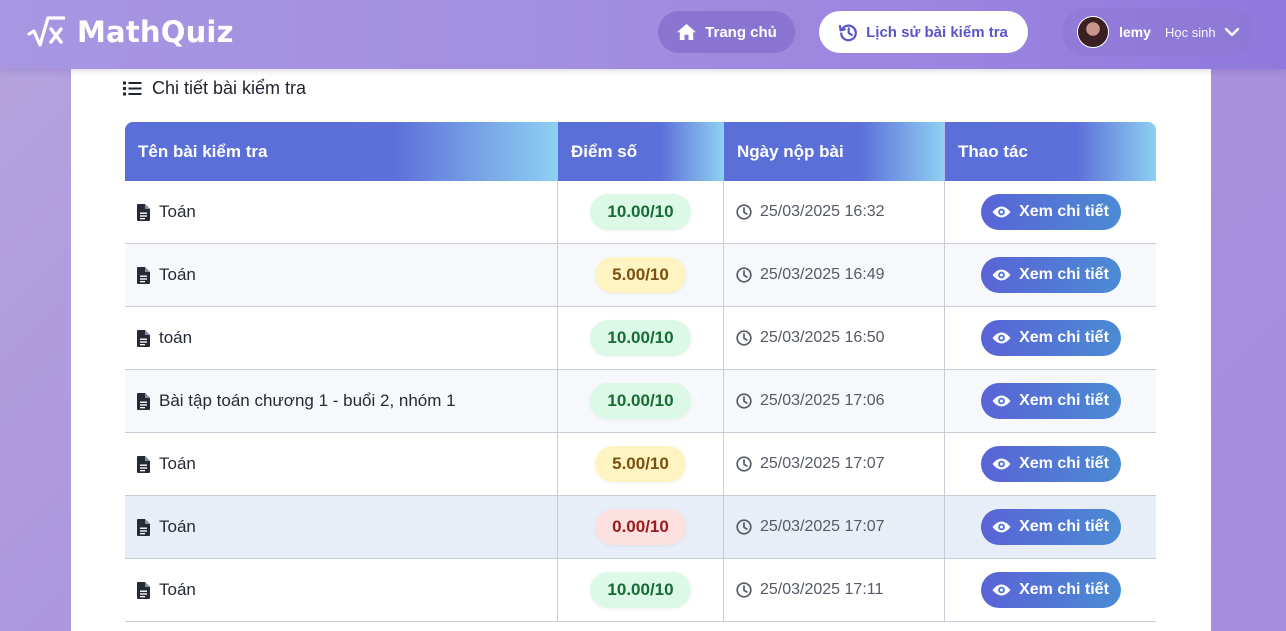 The height and width of the screenshot is (631, 1286). I want to click on column-header-score: Điểm số, so click(641, 151).